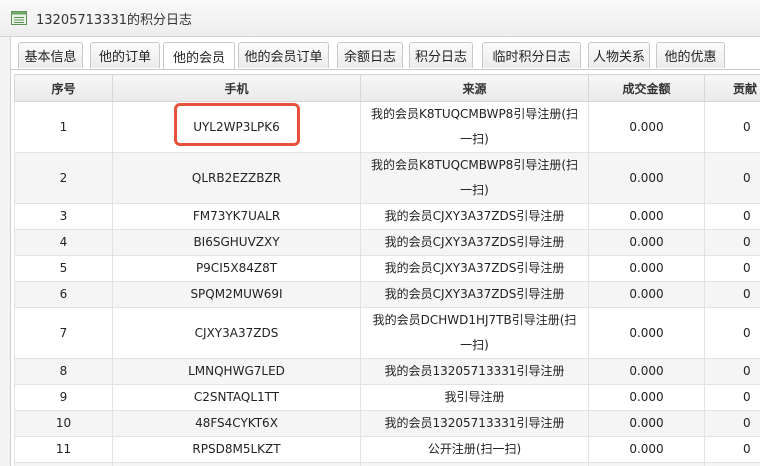 The height and width of the screenshot is (466, 760). What do you see at coordinates (63, 449) in the screenshot?
I see `cell-index: 11` at bounding box center [63, 449].